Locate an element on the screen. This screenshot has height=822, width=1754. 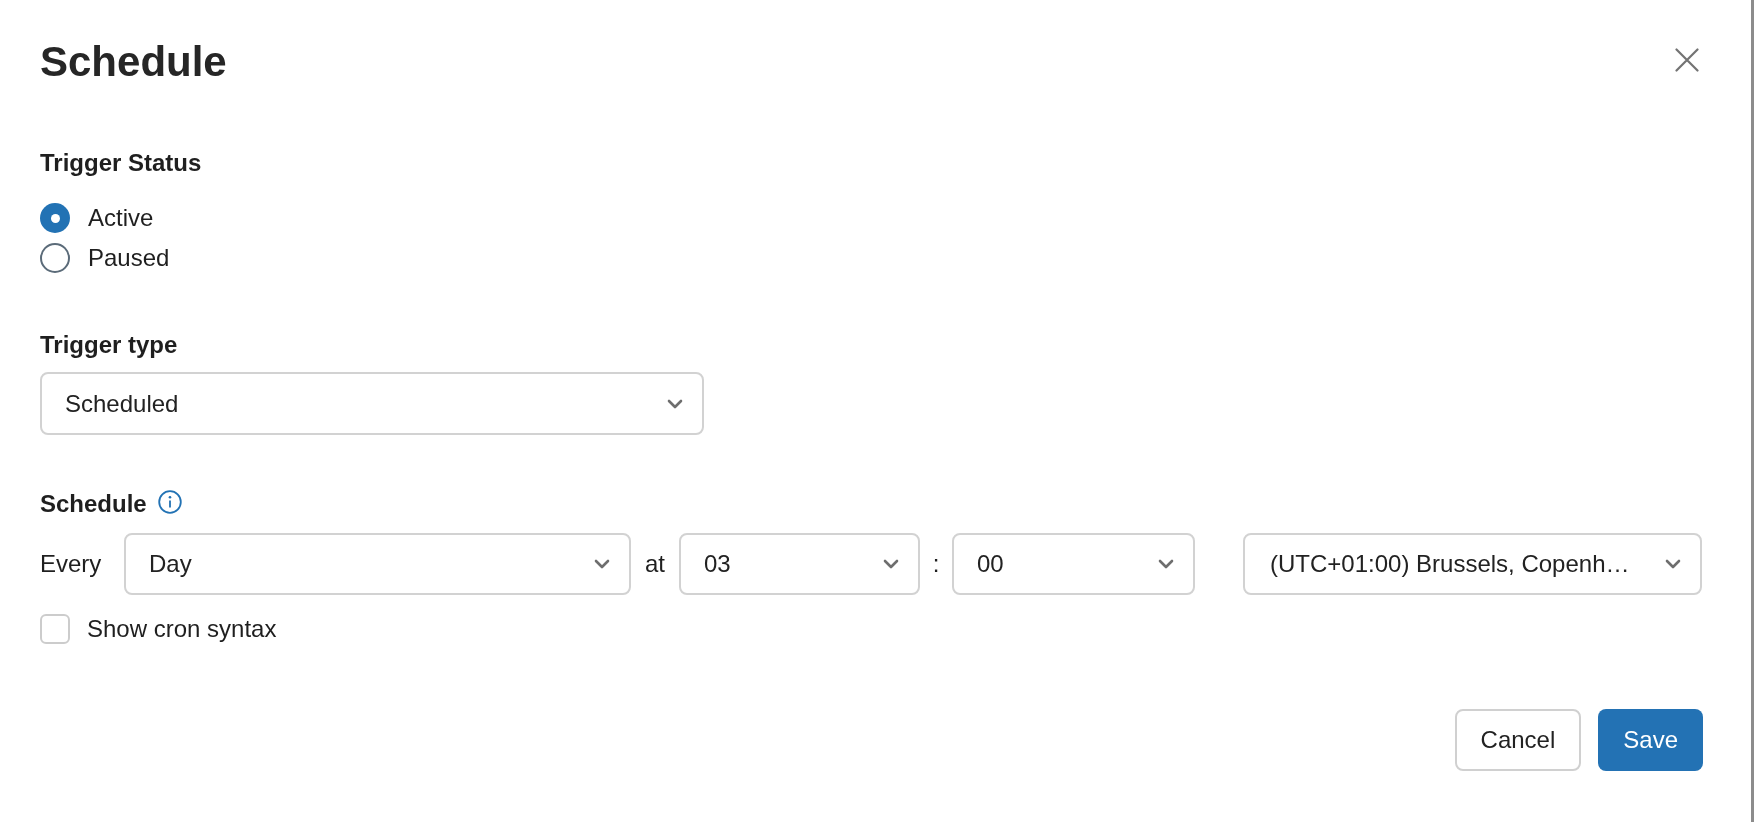
minute-dropdown: 00 is located at coordinates (1073, 564).